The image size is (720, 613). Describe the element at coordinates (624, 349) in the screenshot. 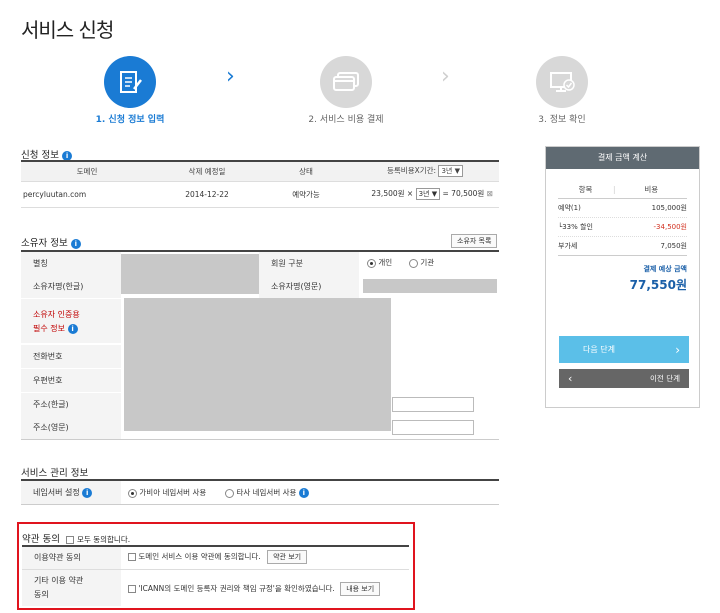

I see `next-step-button: 다음 단계 ›` at that location.